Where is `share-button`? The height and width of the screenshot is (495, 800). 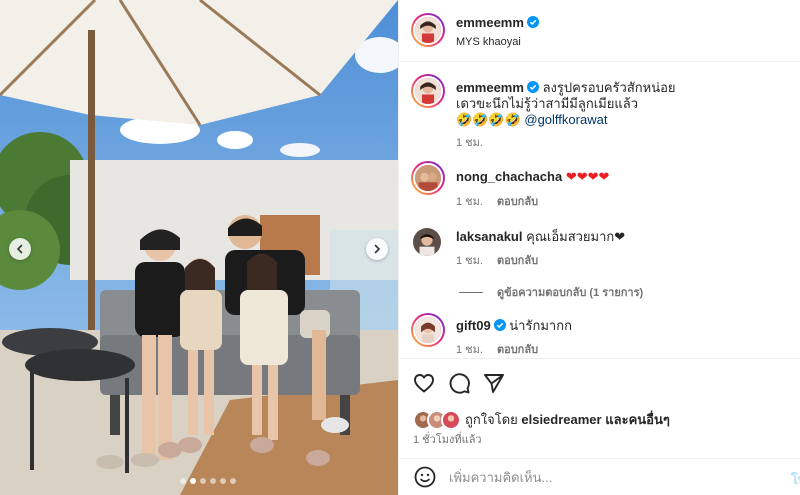
share-button is located at coordinates (494, 383).